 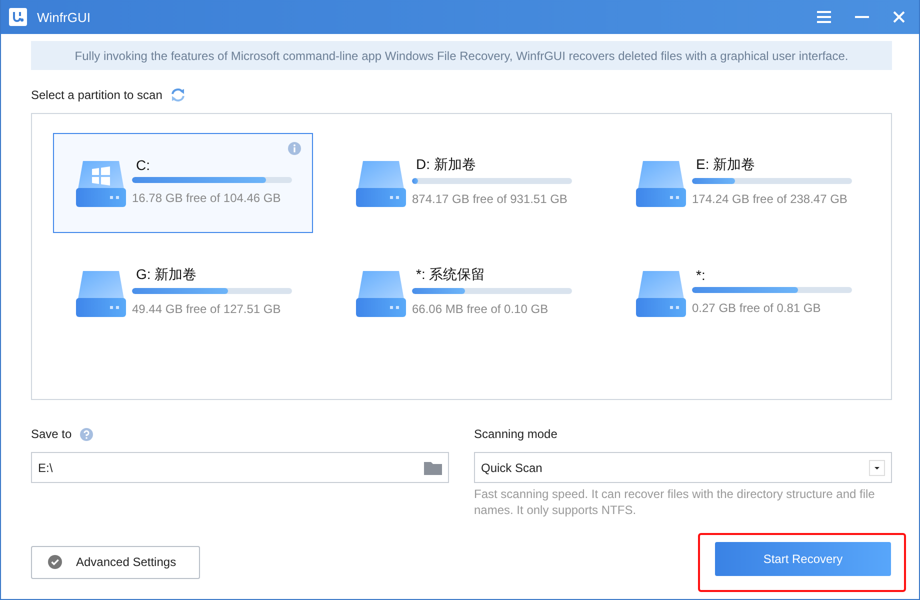 I want to click on partition-name: G: 新加卷, so click(x=167, y=275).